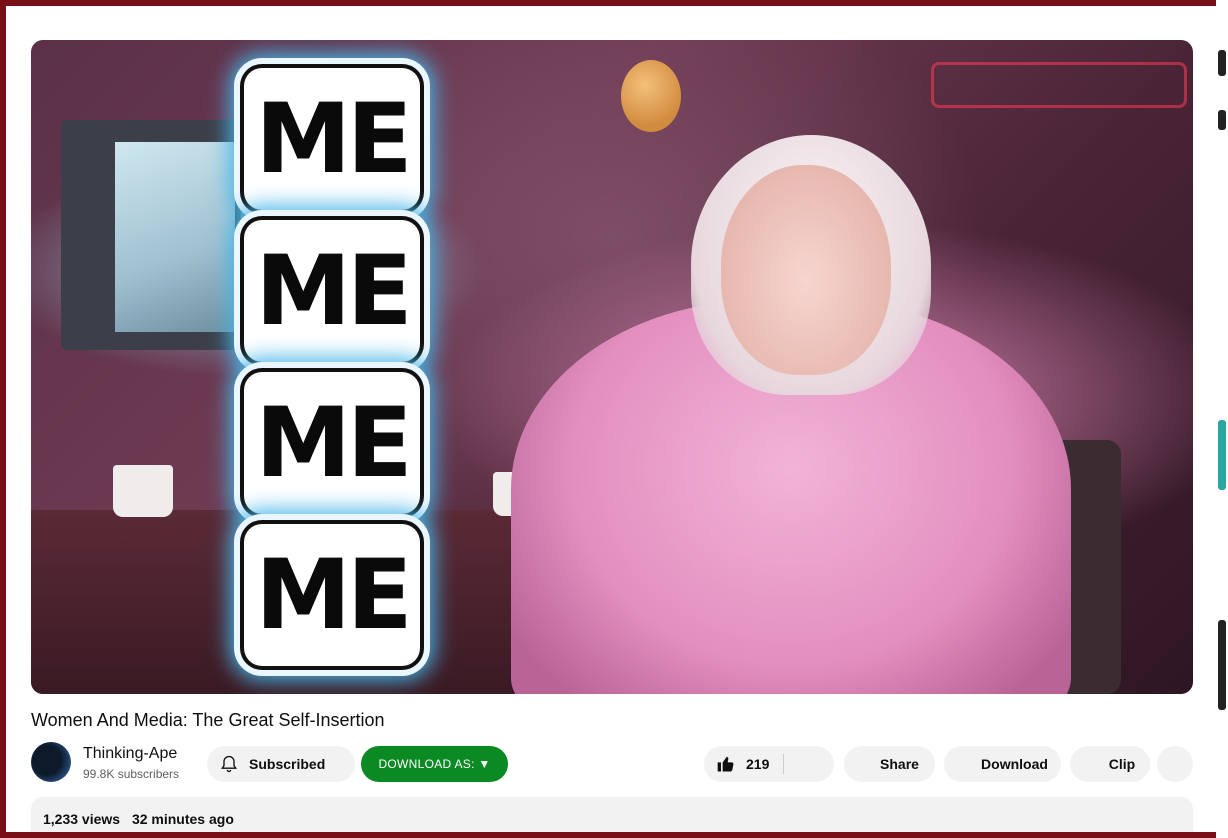 The image size is (1228, 838). I want to click on download-as-label: DOWNLOAD AS: ▼, so click(434, 764).